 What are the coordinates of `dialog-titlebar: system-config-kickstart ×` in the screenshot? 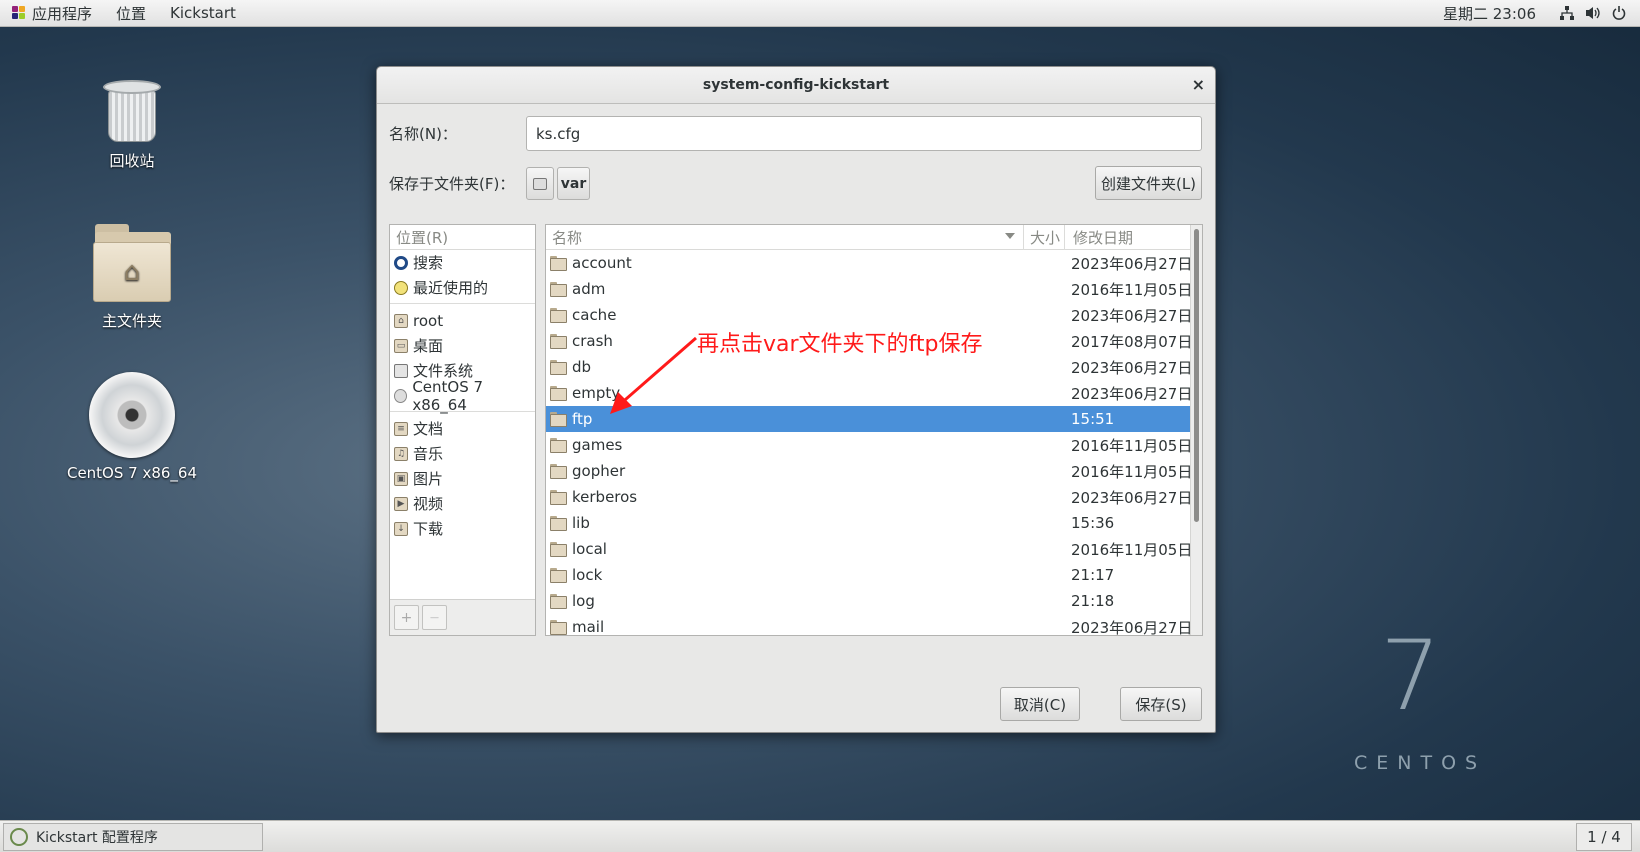 It's located at (796, 85).